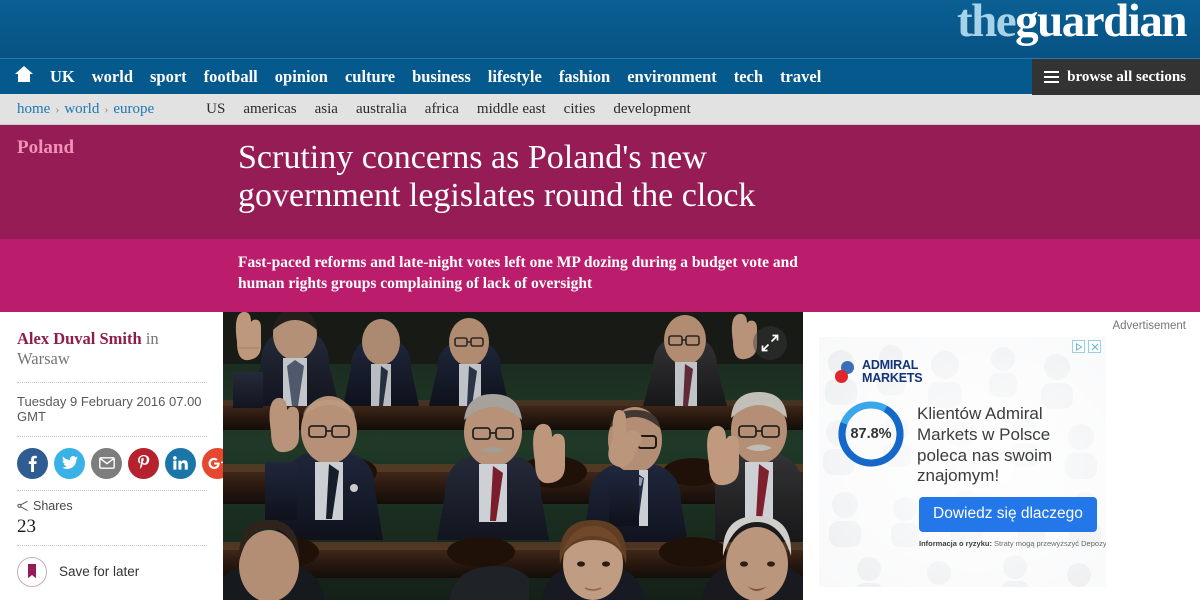 The image size is (1200, 600). I want to click on breadcrumb-item-home: home, so click(33, 109).